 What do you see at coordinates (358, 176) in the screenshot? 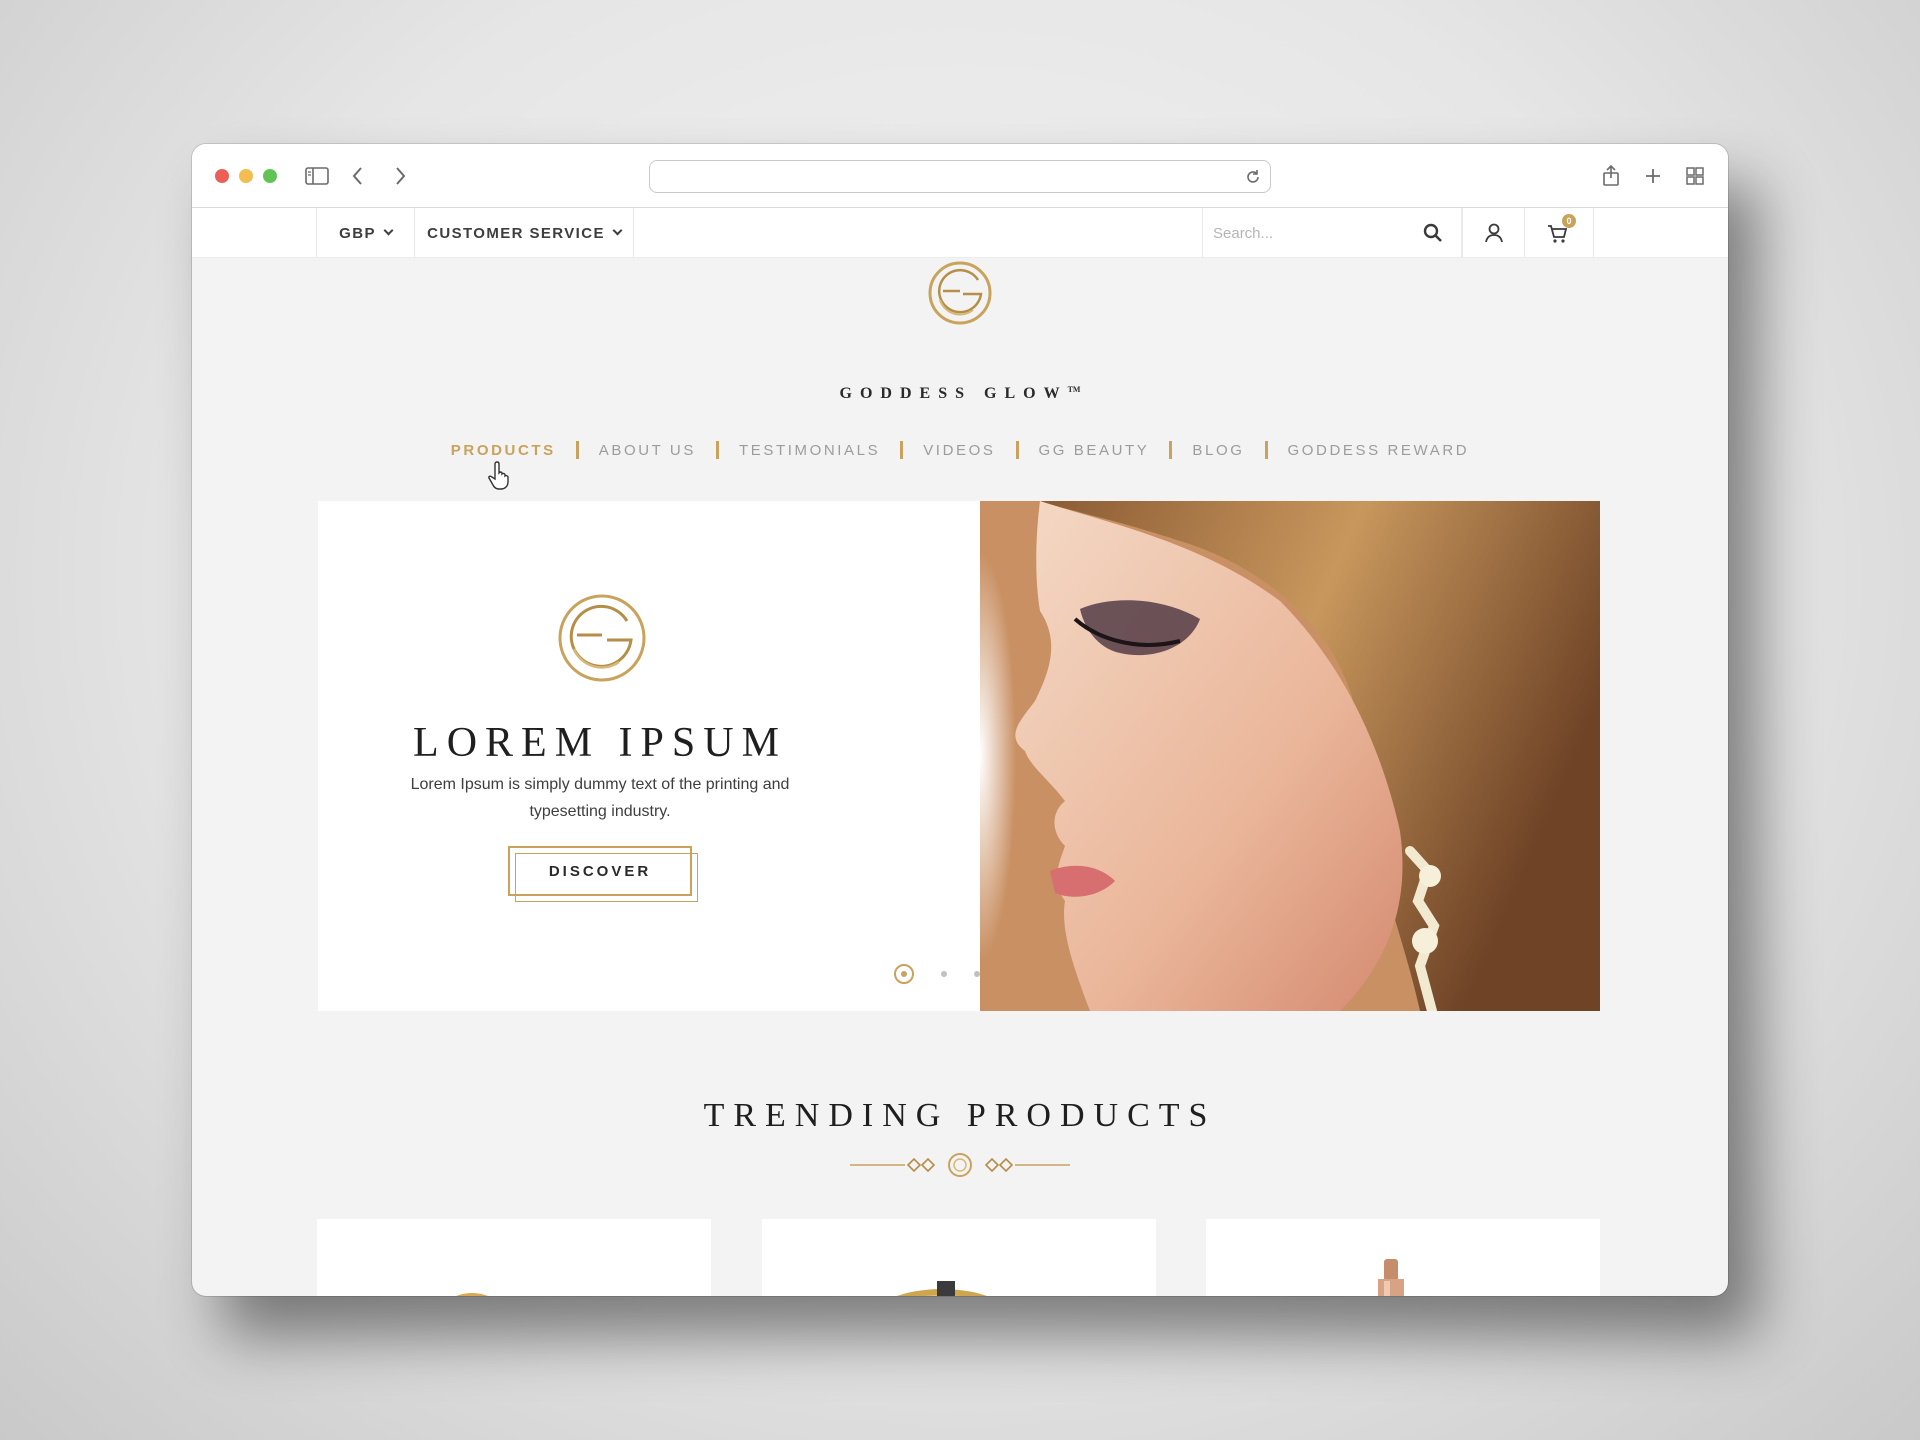
I see `back-icon` at bounding box center [358, 176].